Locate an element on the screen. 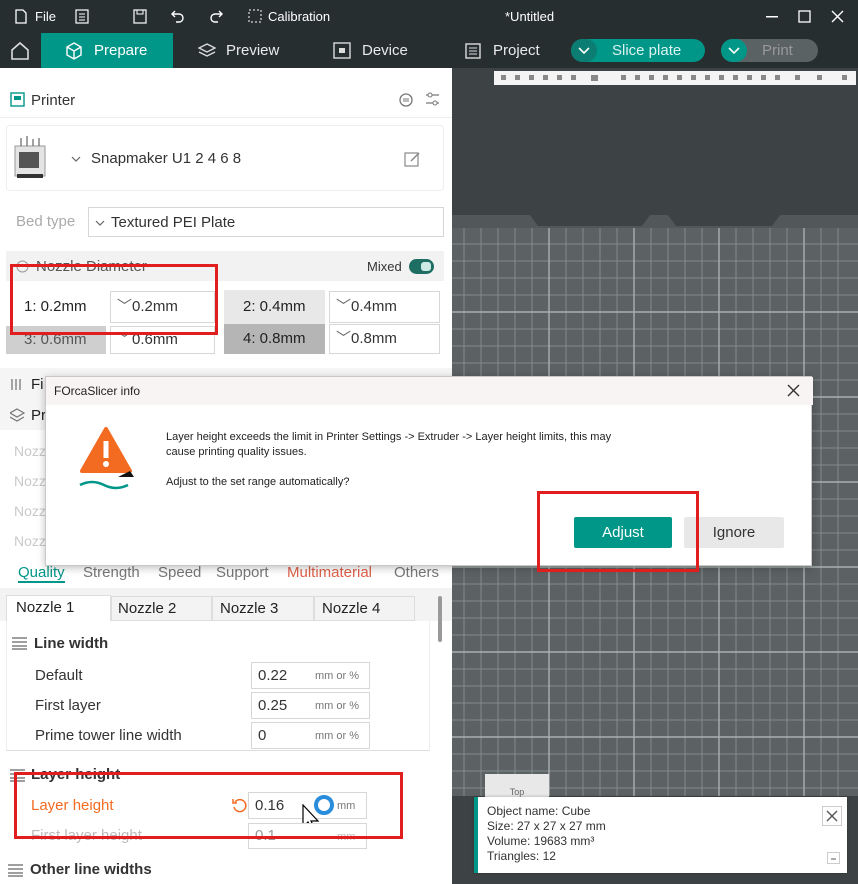 The image size is (858, 884). title-bar: File Calibration *Untitled is located at coordinates (429, 16).